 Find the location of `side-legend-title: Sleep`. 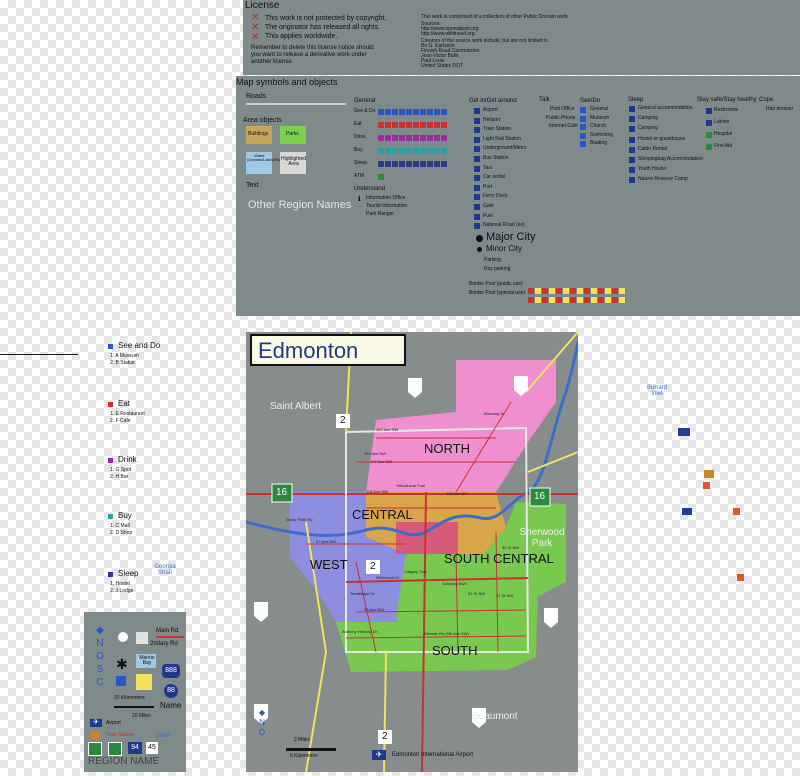

side-legend-title: Sleep is located at coordinates (128, 573).